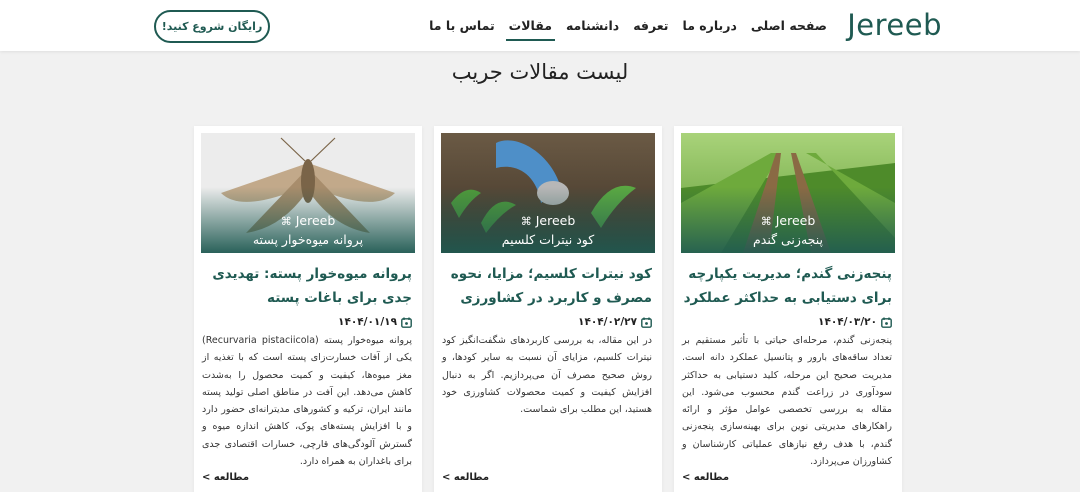 Image resolution: width=1080 pixels, height=492 pixels. Describe the element at coordinates (710, 25) in the screenshot. I see `nav-item-about: درباره ما` at that location.